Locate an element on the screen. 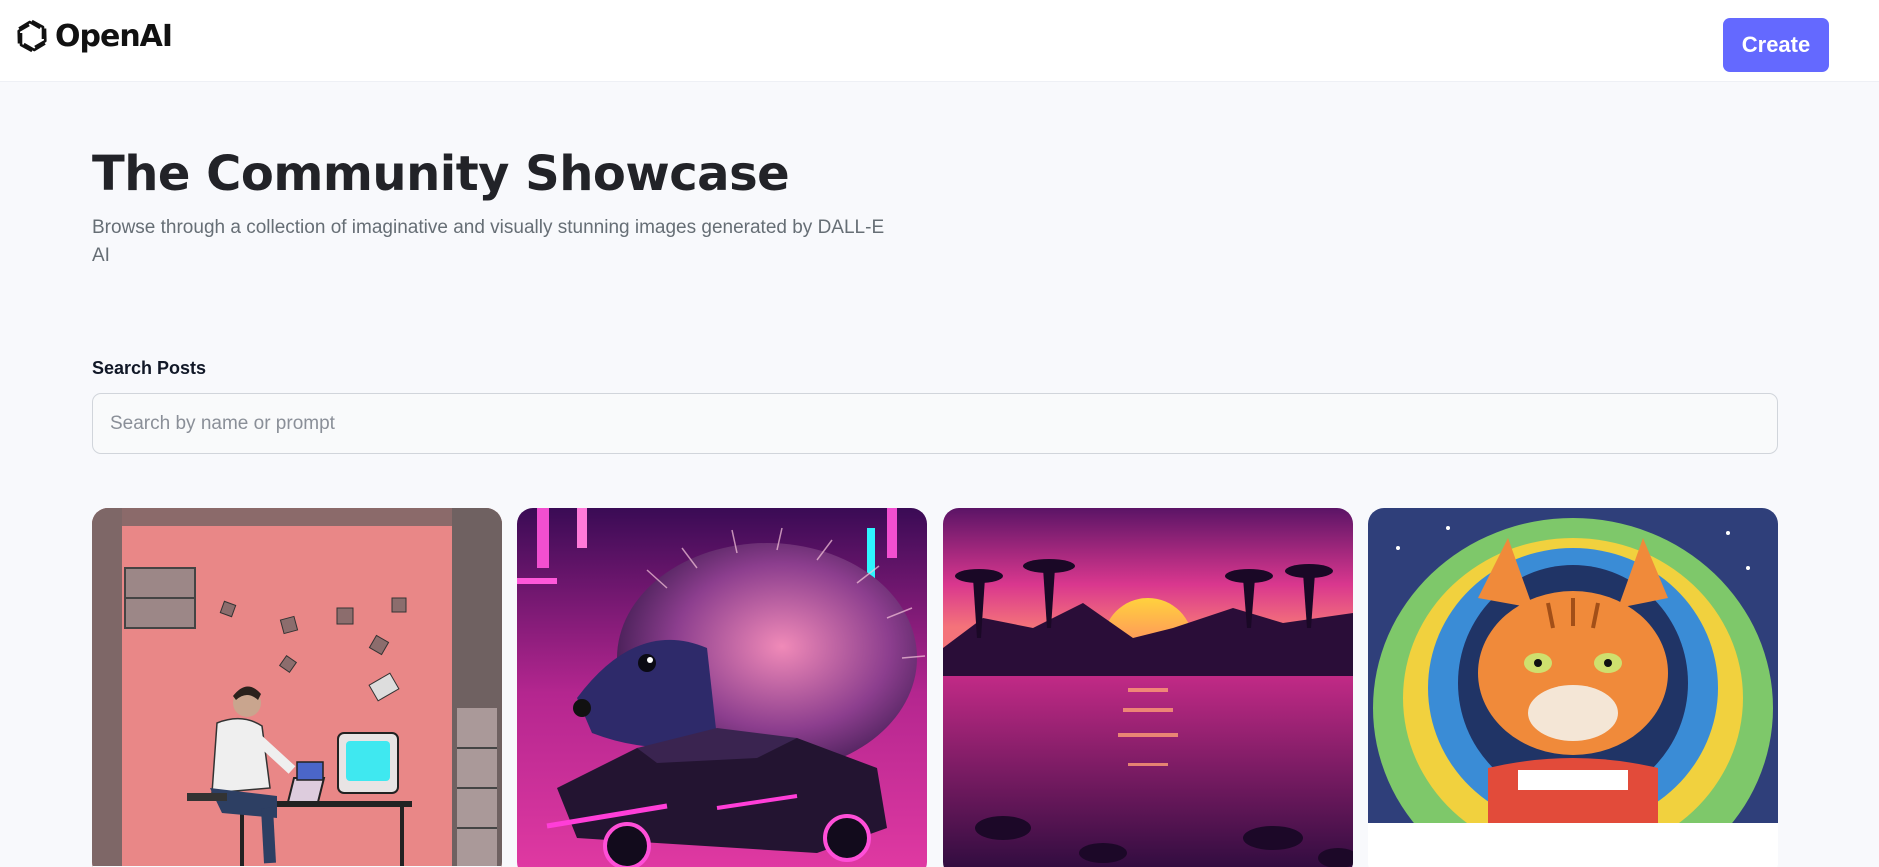 Image resolution: width=1879 pixels, height=867 pixels. page-title: The Community Showcase is located at coordinates (441, 174).